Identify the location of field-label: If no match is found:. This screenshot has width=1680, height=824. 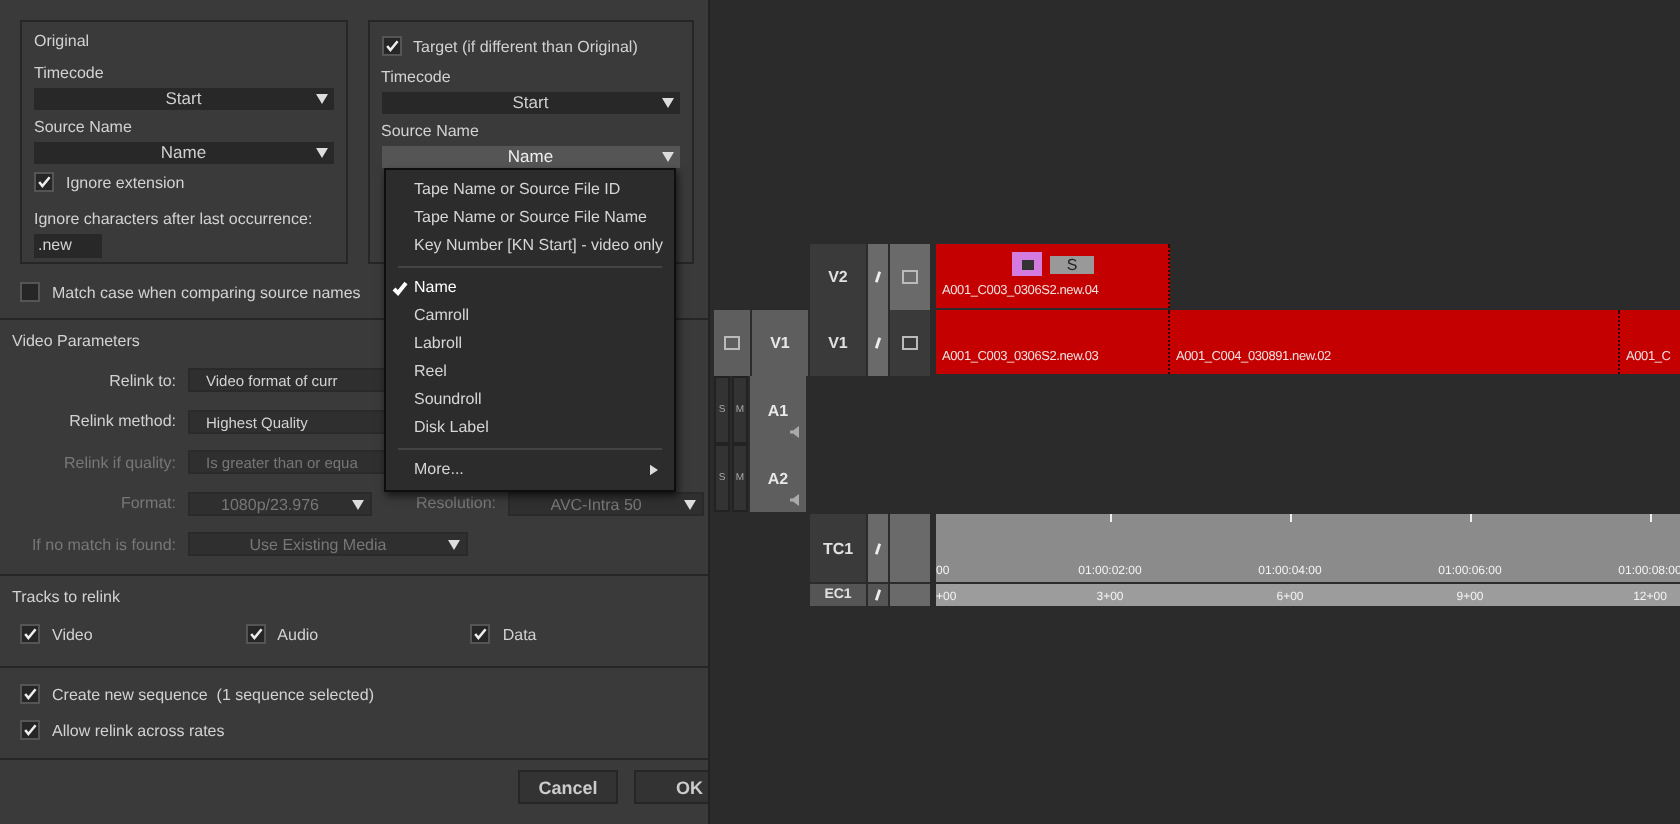
(103, 544).